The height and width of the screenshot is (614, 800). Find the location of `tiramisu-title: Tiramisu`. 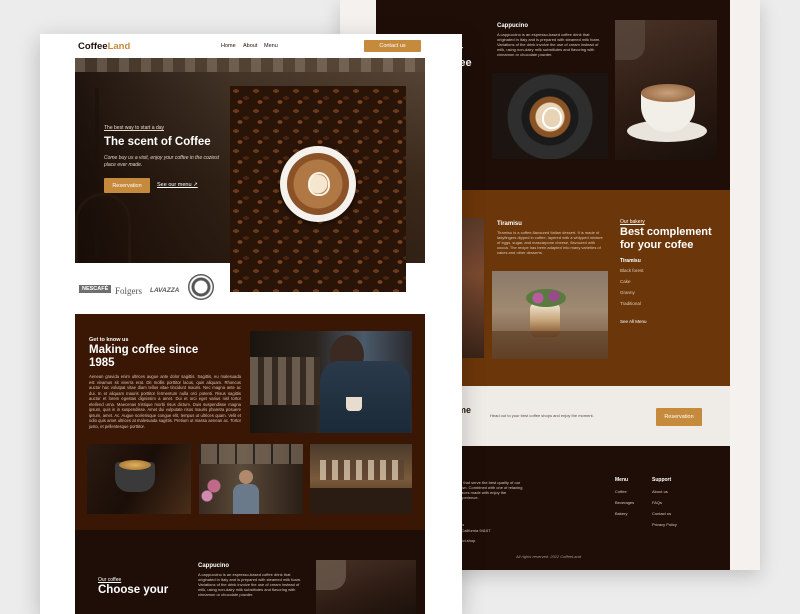

tiramisu-title: Tiramisu is located at coordinates (509, 224).